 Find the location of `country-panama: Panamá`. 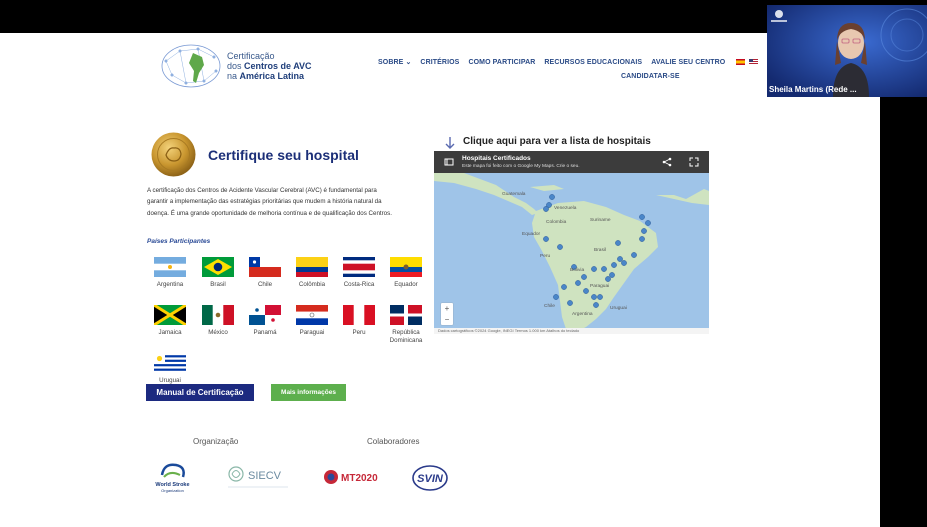

country-panama: Panamá is located at coordinates (265, 321).